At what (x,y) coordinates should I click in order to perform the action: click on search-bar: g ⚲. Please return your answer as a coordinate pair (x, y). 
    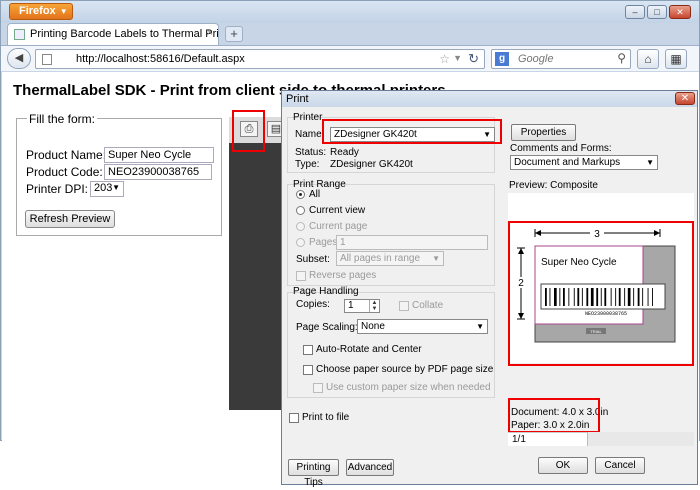
    Looking at the image, I should click on (561, 59).